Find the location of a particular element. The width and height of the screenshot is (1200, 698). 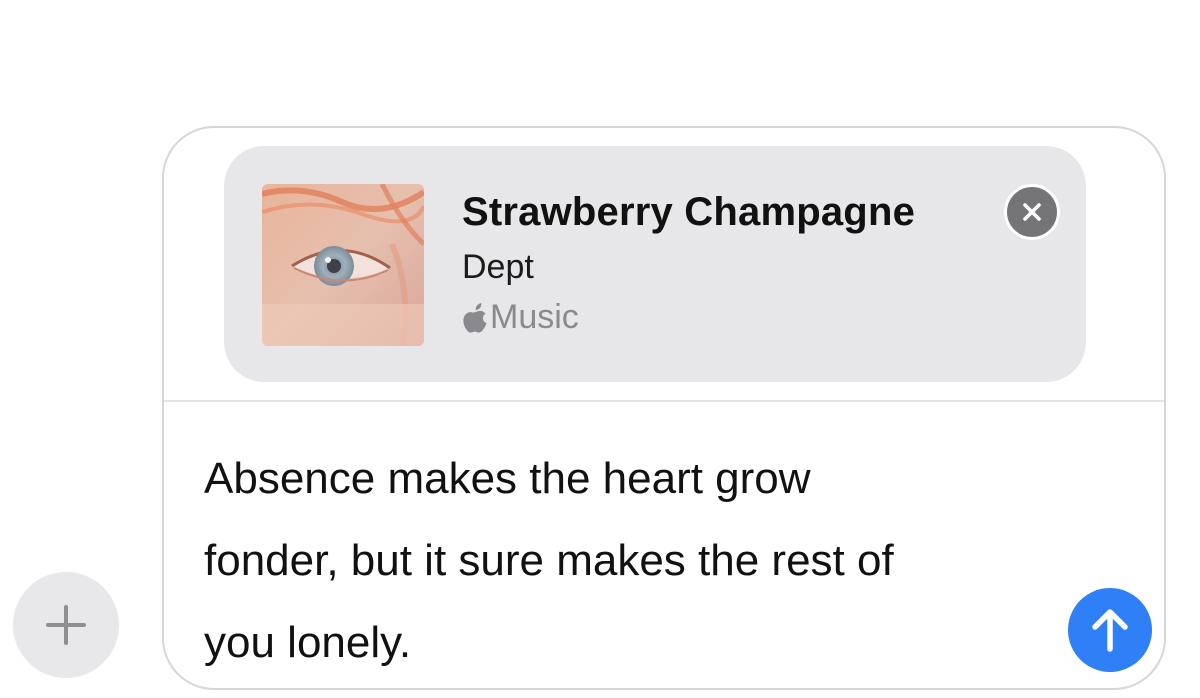

send-button is located at coordinates (1110, 630).